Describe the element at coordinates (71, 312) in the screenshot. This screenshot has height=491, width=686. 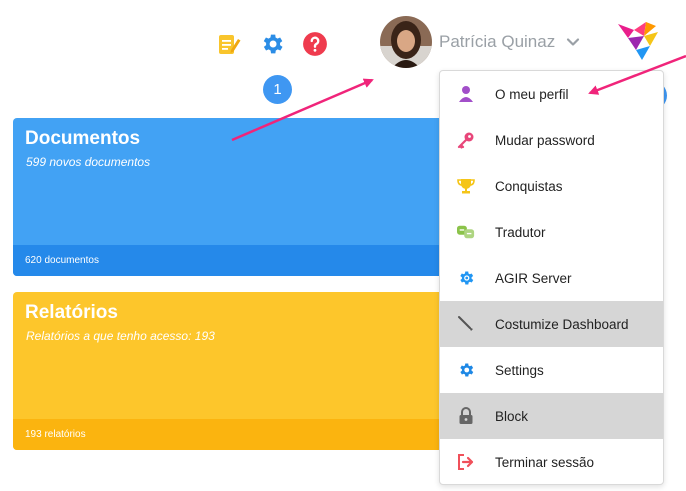
I see `reports-card-title: Relatórios` at that location.